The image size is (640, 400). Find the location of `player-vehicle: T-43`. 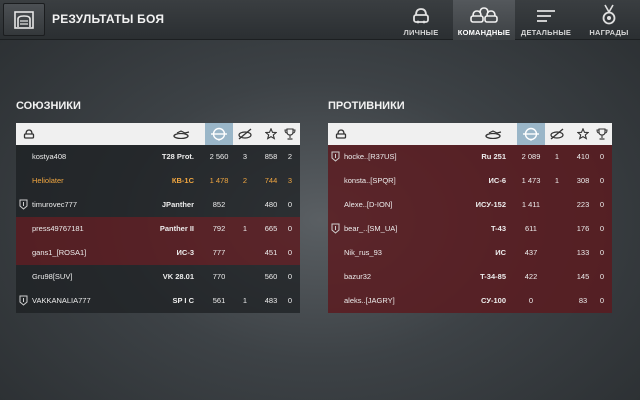

player-vehicle: T-43 is located at coordinates (498, 228).